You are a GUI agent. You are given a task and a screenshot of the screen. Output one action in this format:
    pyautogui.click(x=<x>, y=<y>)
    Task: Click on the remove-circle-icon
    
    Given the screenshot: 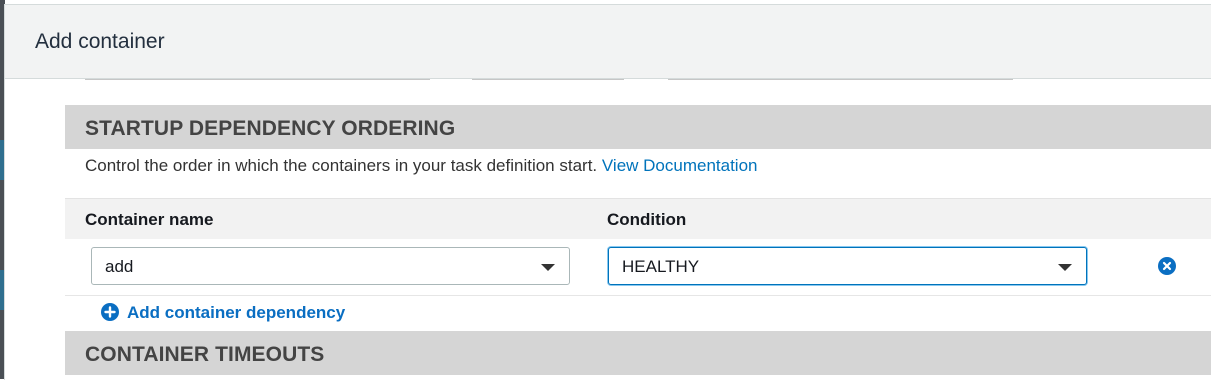 What is the action you would take?
    pyautogui.click(x=1167, y=266)
    